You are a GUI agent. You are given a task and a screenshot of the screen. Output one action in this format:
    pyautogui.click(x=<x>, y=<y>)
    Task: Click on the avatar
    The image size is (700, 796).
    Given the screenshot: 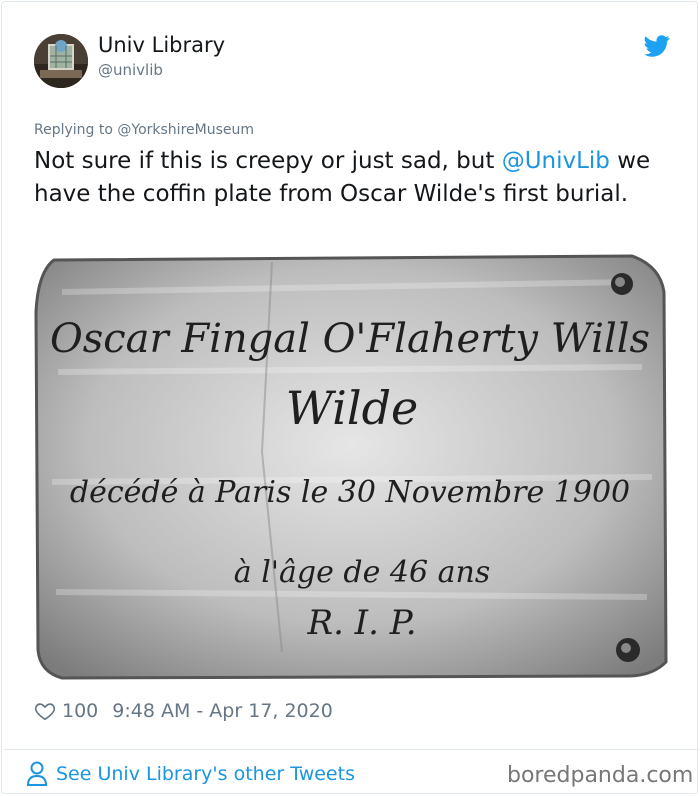 What is the action you would take?
    pyautogui.click(x=61, y=61)
    